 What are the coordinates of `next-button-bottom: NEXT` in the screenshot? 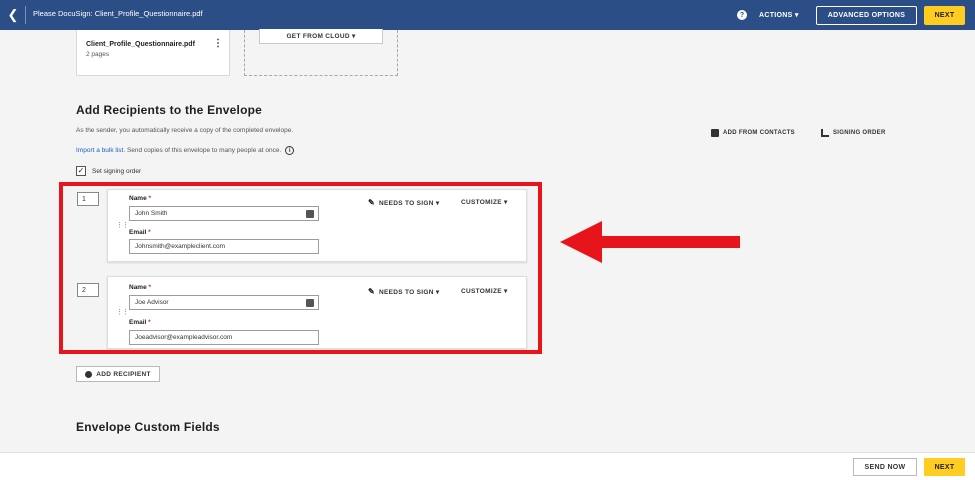 It's located at (944, 467).